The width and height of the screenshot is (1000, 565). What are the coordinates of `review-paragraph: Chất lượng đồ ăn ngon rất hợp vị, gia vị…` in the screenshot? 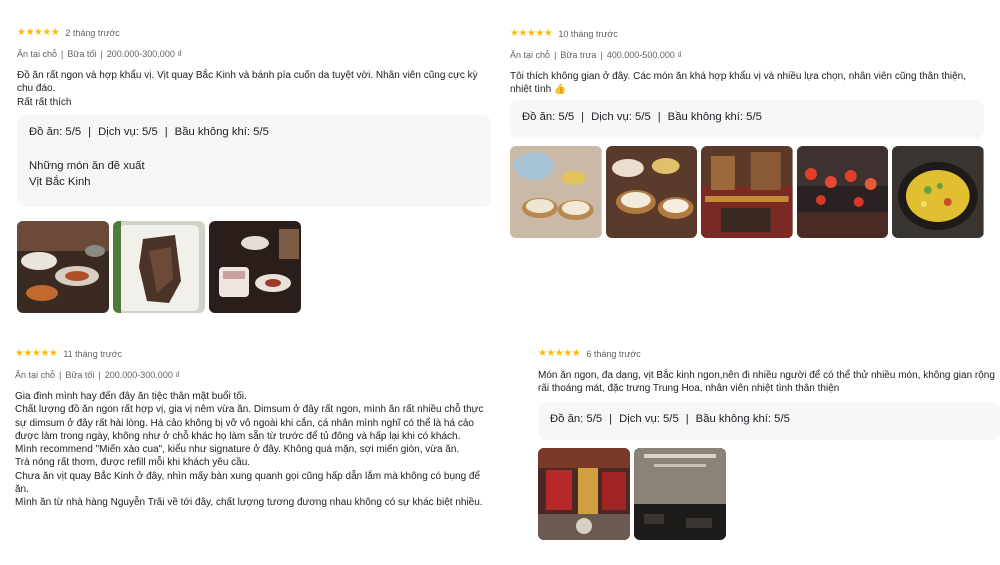 It's located at (249, 423).